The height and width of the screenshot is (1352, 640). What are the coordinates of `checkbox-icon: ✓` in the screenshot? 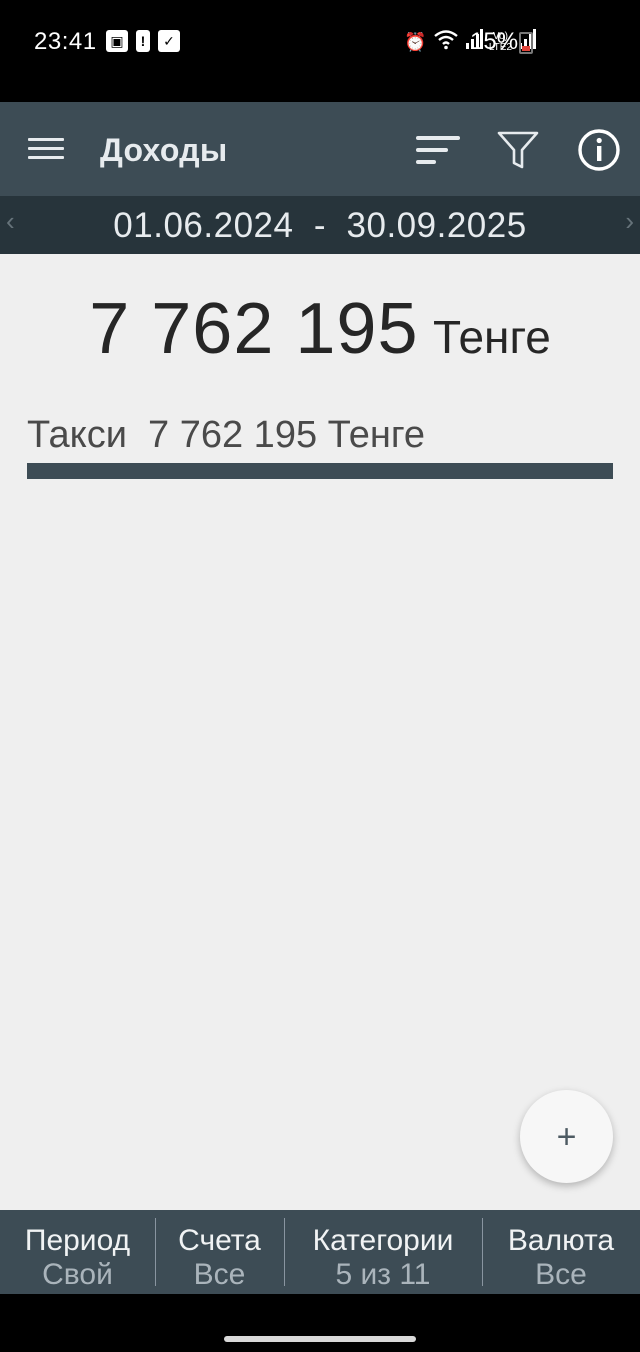 It's located at (169, 41).